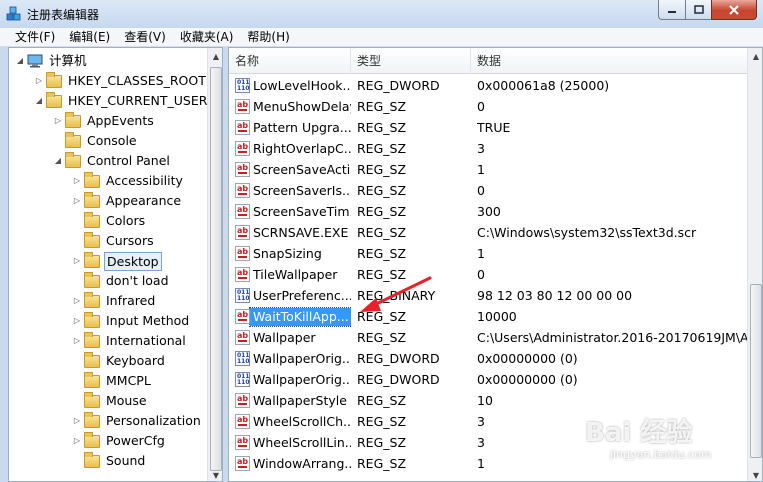 Image resolution: width=763 pixels, height=482 pixels. I want to click on tree-item: ▷ Infrared, so click(114, 301).